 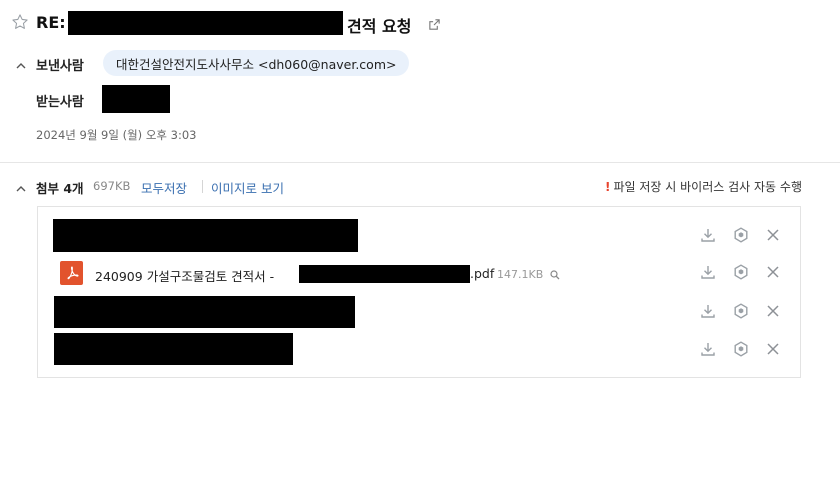 What do you see at coordinates (202, 186) in the screenshot?
I see `link-separator` at bounding box center [202, 186].